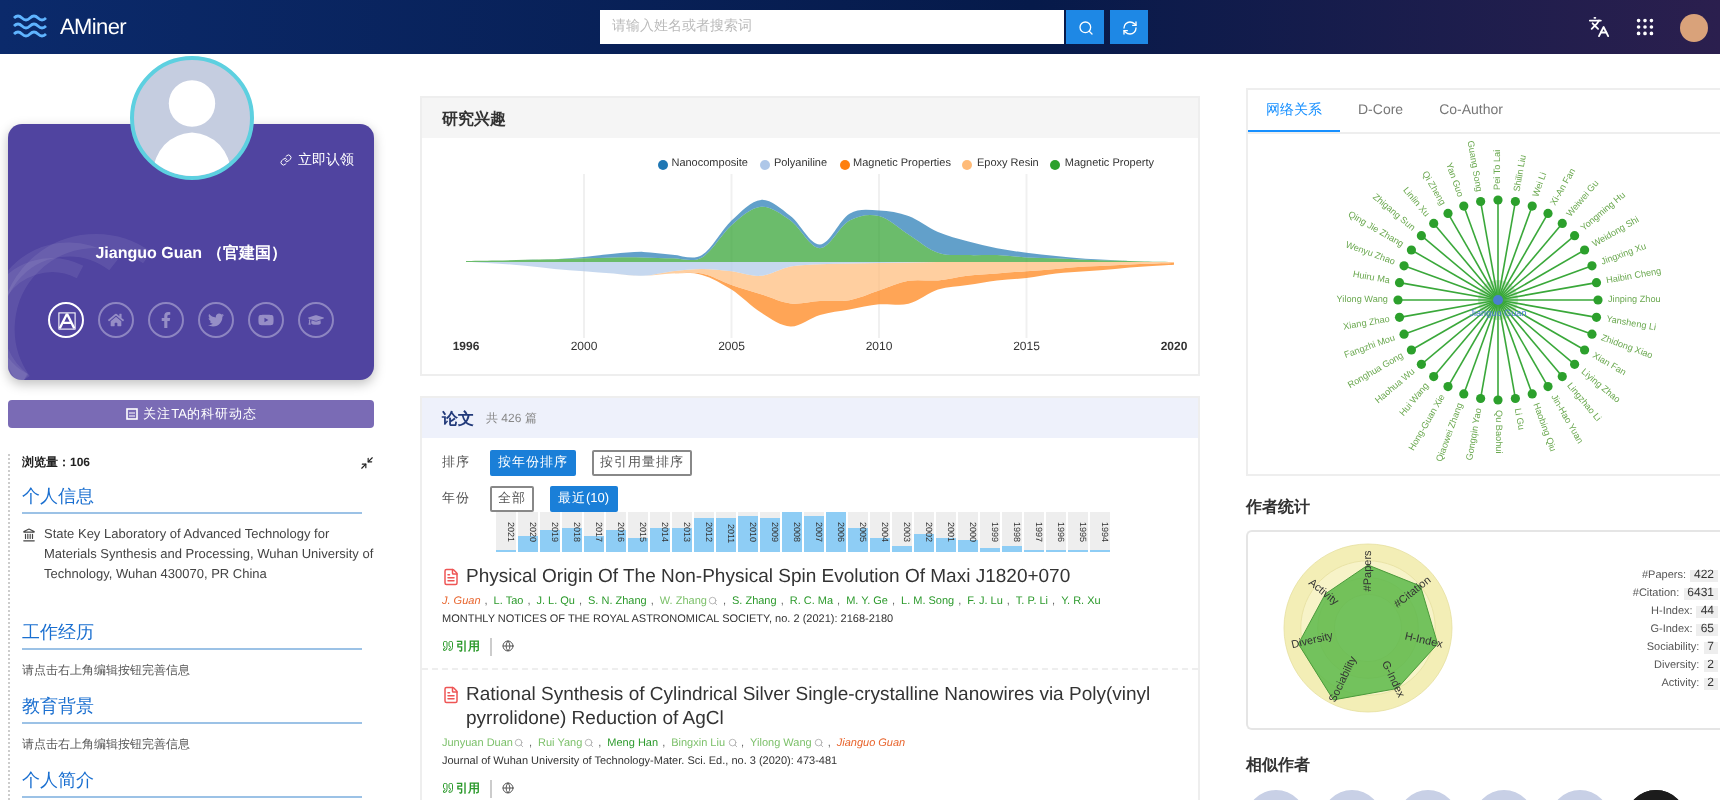 This screenshot has width=1720, height=800. I want to click on letter-a-icon, so click(66, 320).